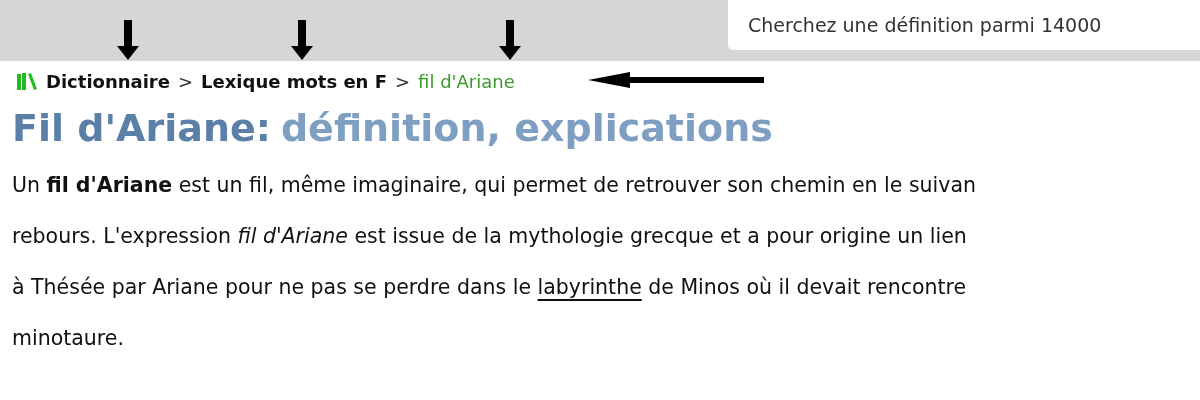 The width and height of the screenshot is (1200, 400). Describe the element at coordinates (964, 25) in the screenshot. I see `search-field: Cherchez une définition parmi 14000` at that location.